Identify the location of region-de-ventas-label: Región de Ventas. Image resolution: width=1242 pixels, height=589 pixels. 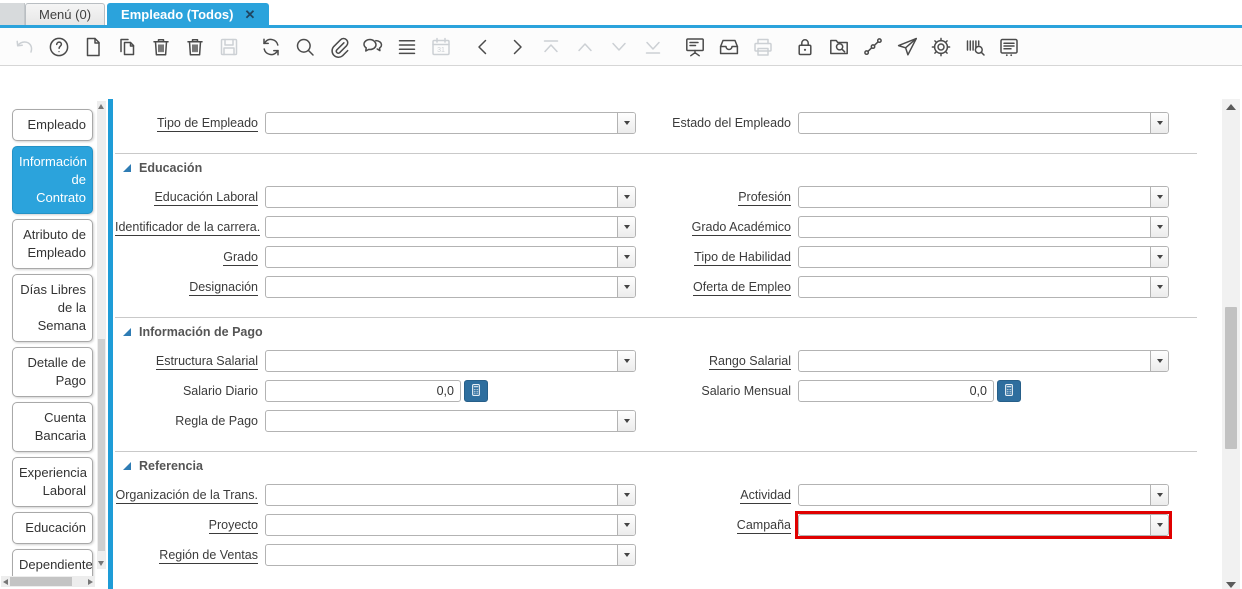
(208, 556).